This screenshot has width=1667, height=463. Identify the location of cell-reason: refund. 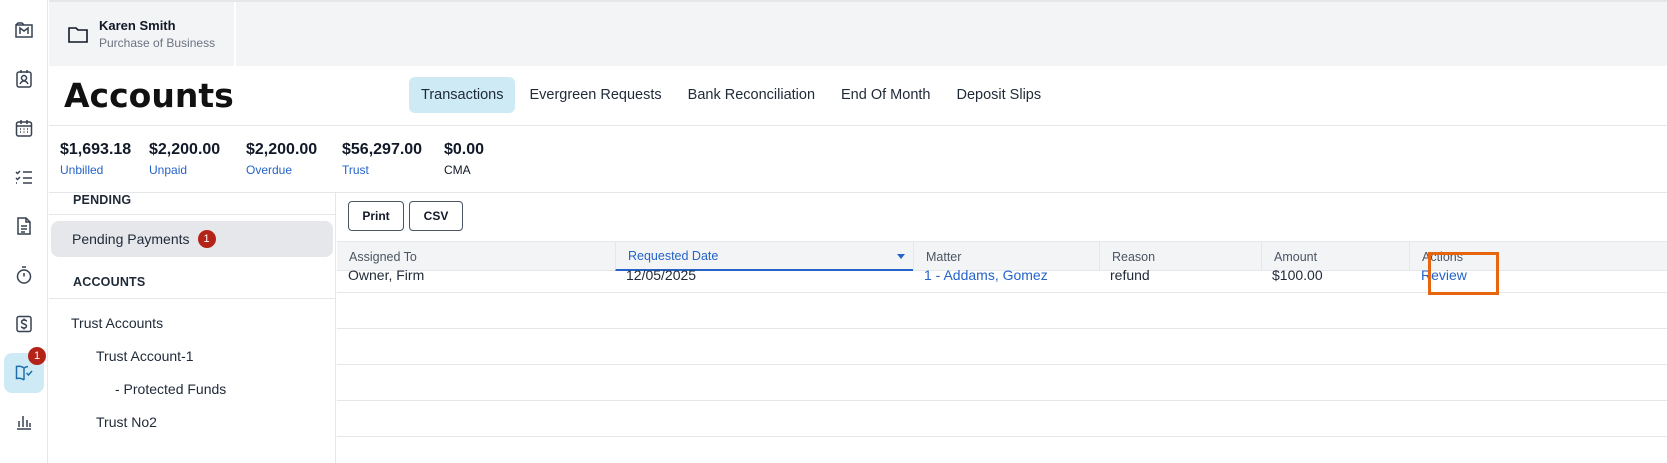
(1130, 275).